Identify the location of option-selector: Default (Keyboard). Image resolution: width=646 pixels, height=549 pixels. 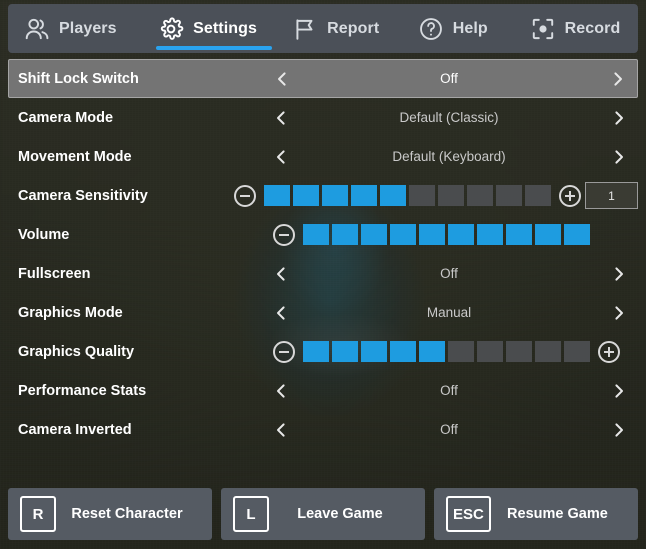
(443, 156).